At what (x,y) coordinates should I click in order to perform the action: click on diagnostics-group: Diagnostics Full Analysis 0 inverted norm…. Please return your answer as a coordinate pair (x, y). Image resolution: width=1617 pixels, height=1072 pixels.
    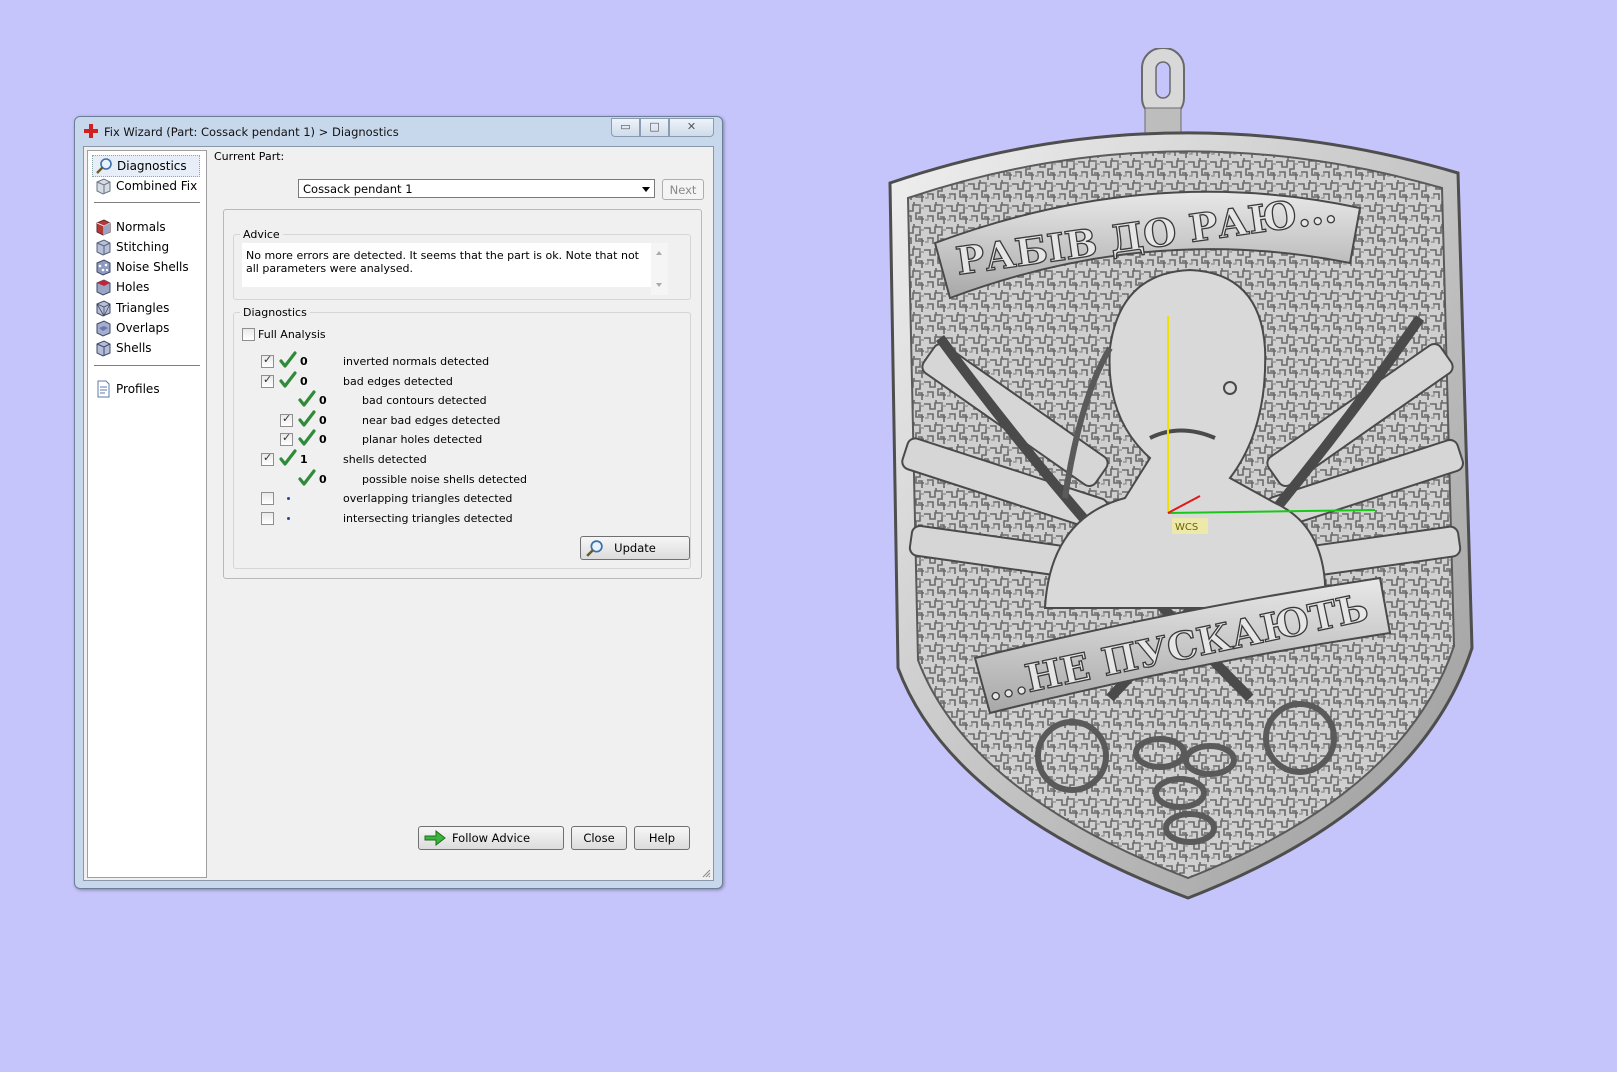
    Looking at the image, I should click on (462, 437).